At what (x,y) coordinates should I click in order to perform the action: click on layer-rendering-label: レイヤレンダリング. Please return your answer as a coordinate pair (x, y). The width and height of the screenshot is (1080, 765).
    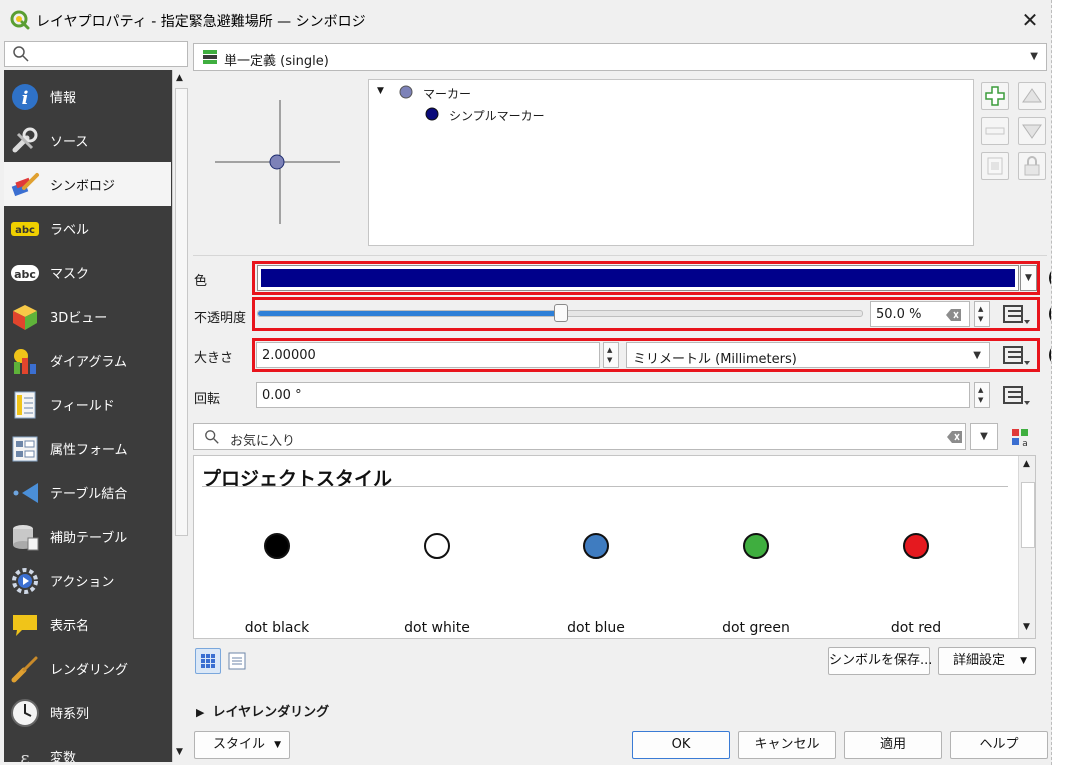
    Looking at the image, I should click on (271, 712).